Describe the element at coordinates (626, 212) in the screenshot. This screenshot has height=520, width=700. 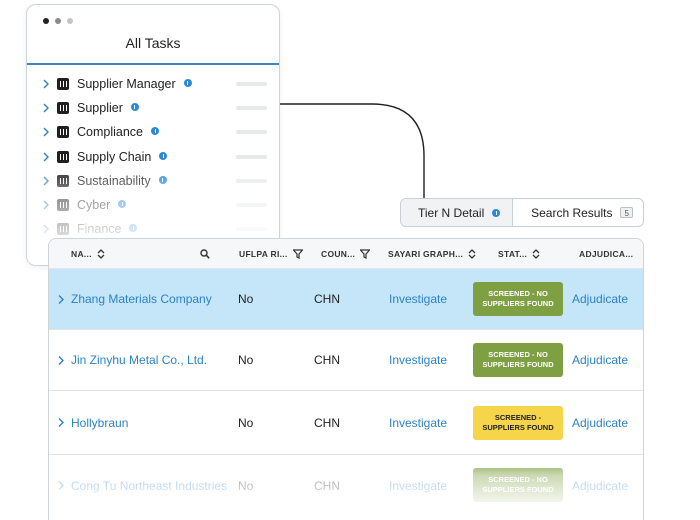
I see `results-count-badge: 5` at that location.